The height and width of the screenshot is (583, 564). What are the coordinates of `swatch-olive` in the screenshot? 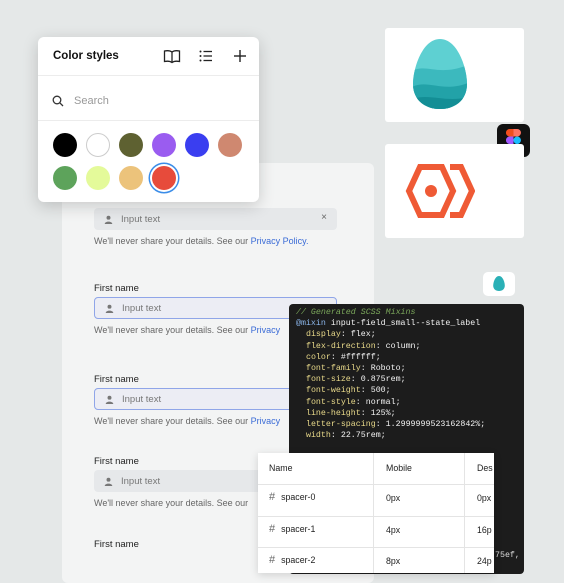 It's located at (131, 145).